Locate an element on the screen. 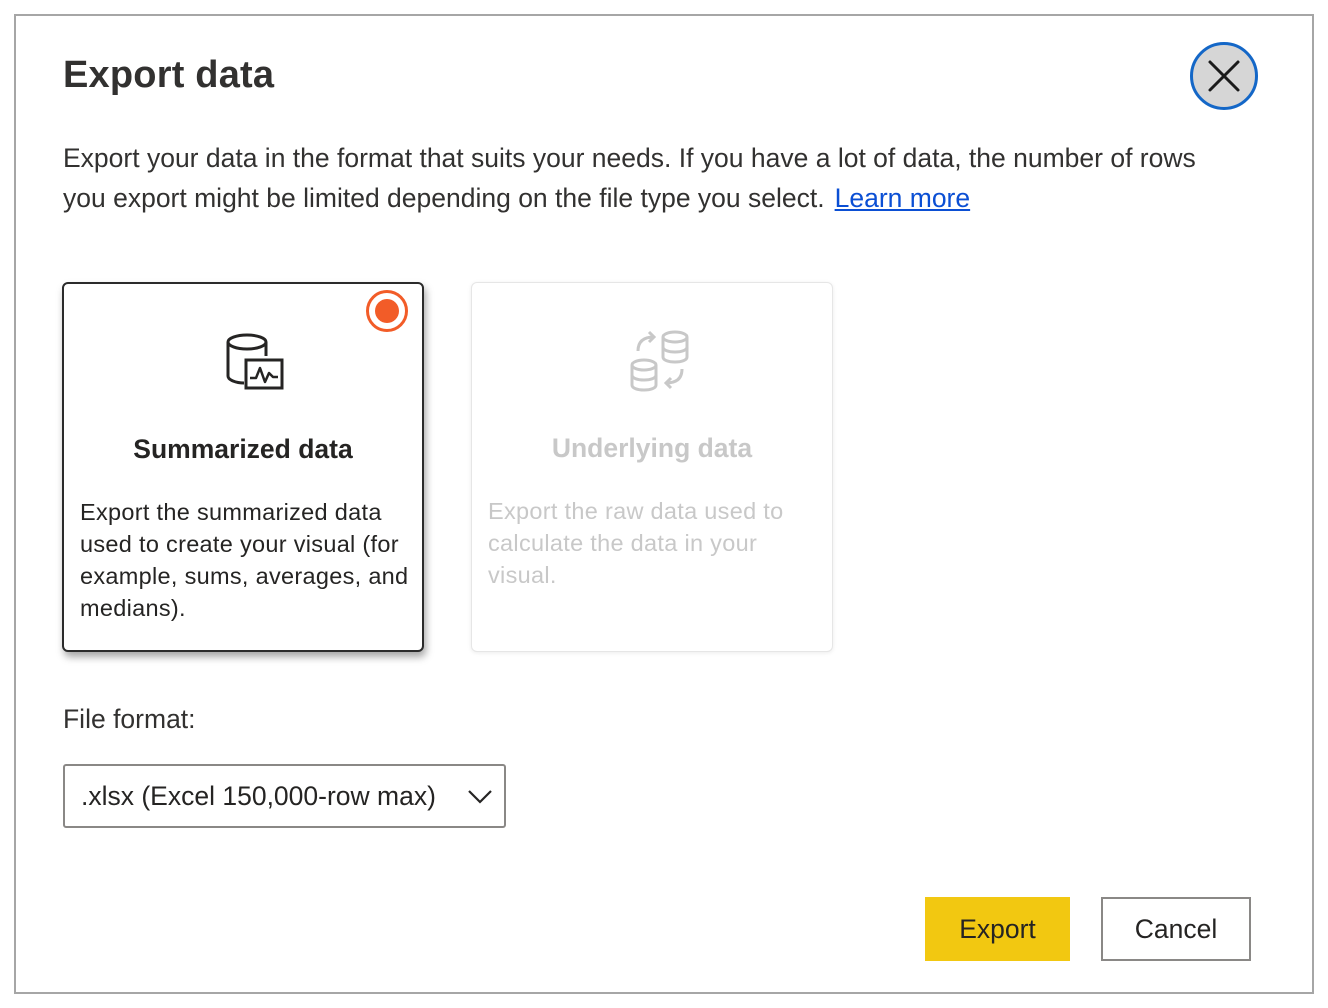  file-format-dropdown: .xlsx (Excel 150,000-row max) is located at coordinates (284, 796).